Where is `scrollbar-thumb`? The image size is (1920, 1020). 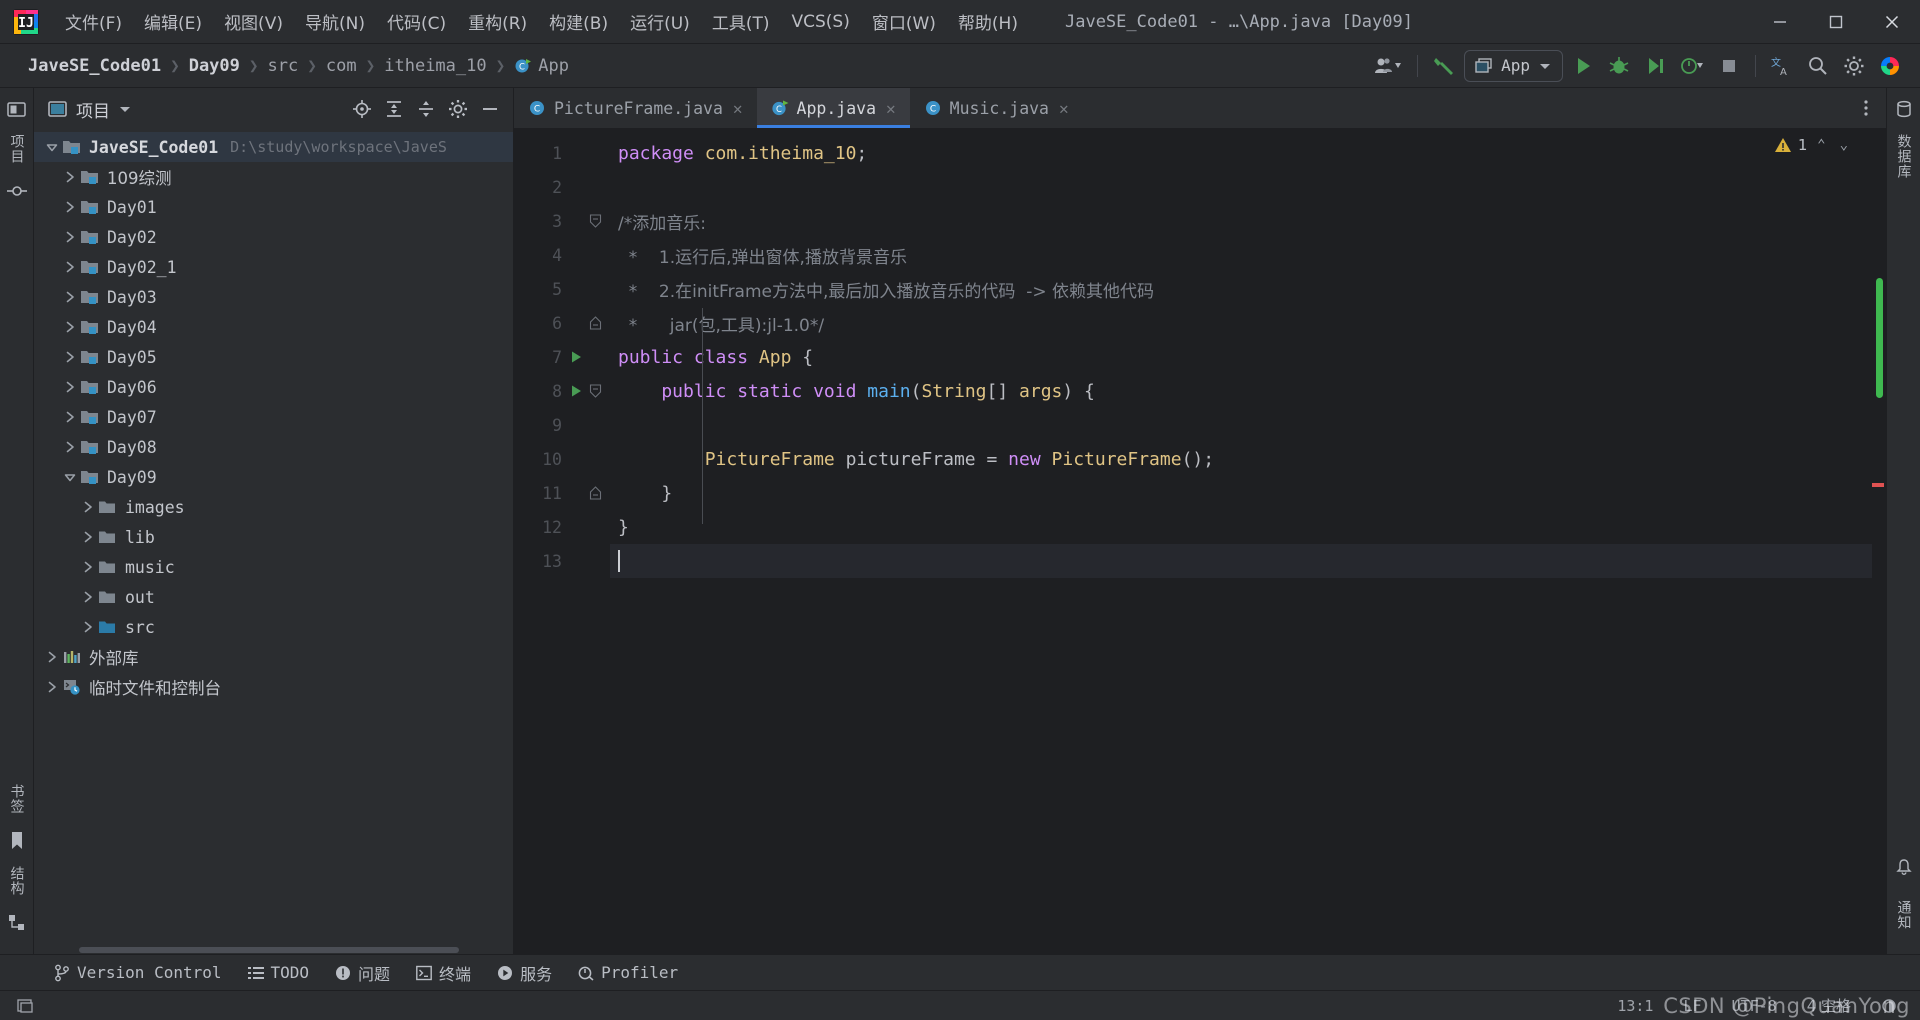 scrollbar-thumb is located at coordinates (1879, 338).